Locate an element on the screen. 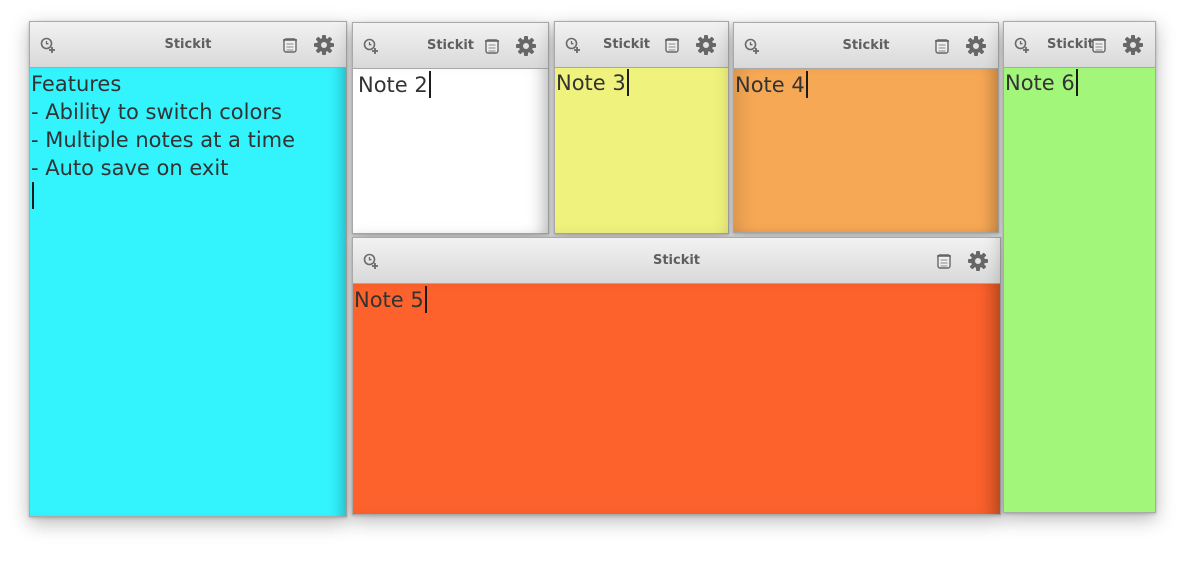 The height and width of the screenshot is (566, 1203). note-text: Note 6 is located at coordinates (1040, 83).